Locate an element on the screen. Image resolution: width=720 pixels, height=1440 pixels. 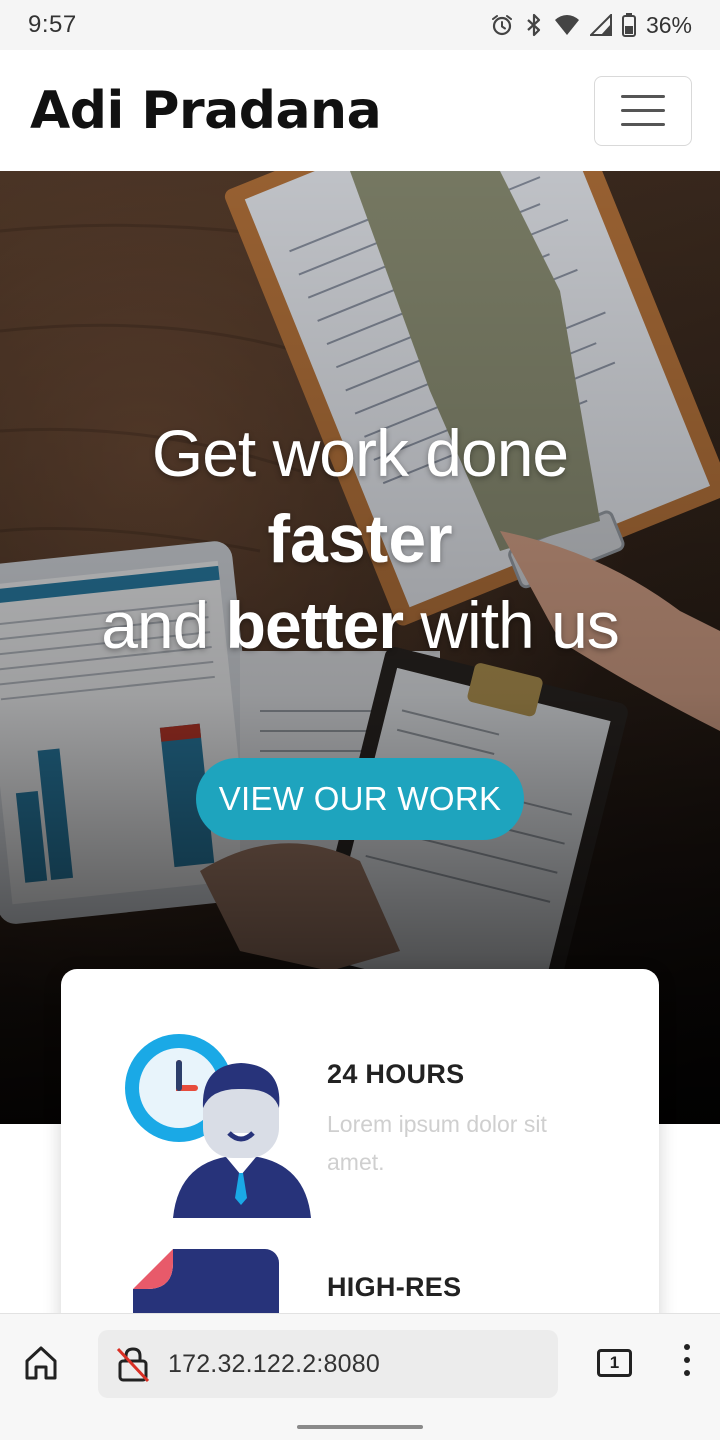
hero-line-3-pre: and is located at coordinates (163, 625).